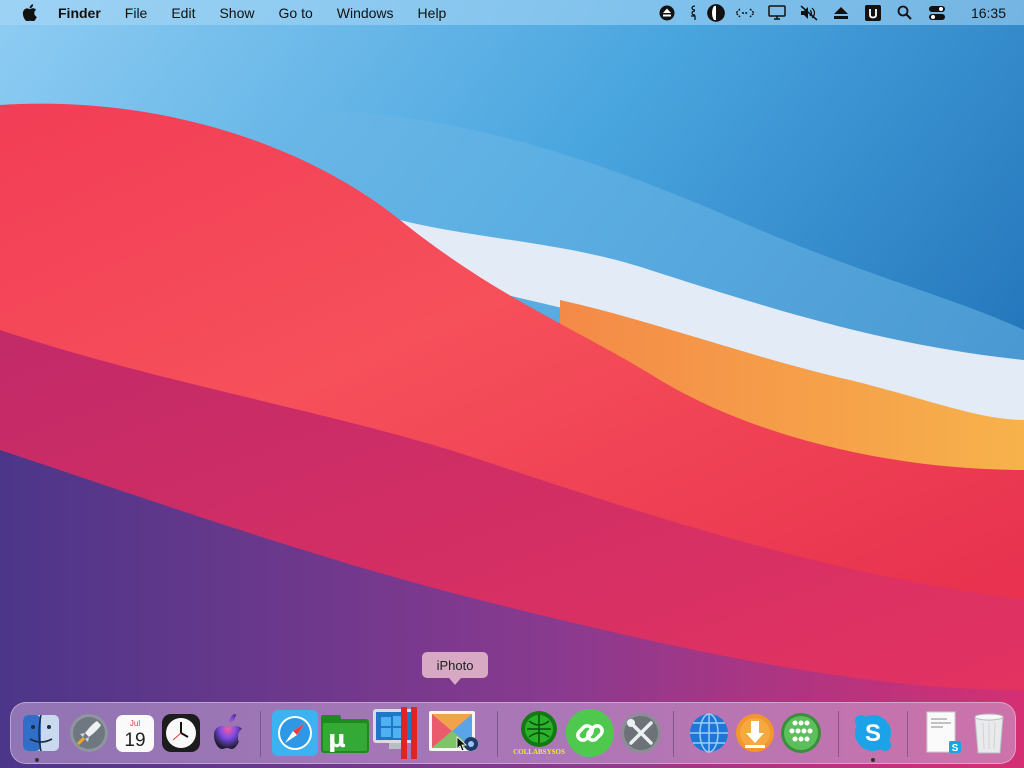 The image size is (1024, 768). I want to click on trash-icon, so click(989, 733).